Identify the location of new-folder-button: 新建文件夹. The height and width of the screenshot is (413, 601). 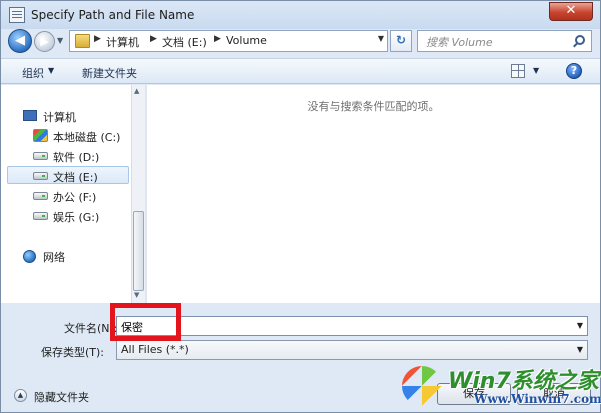
(109, 73).